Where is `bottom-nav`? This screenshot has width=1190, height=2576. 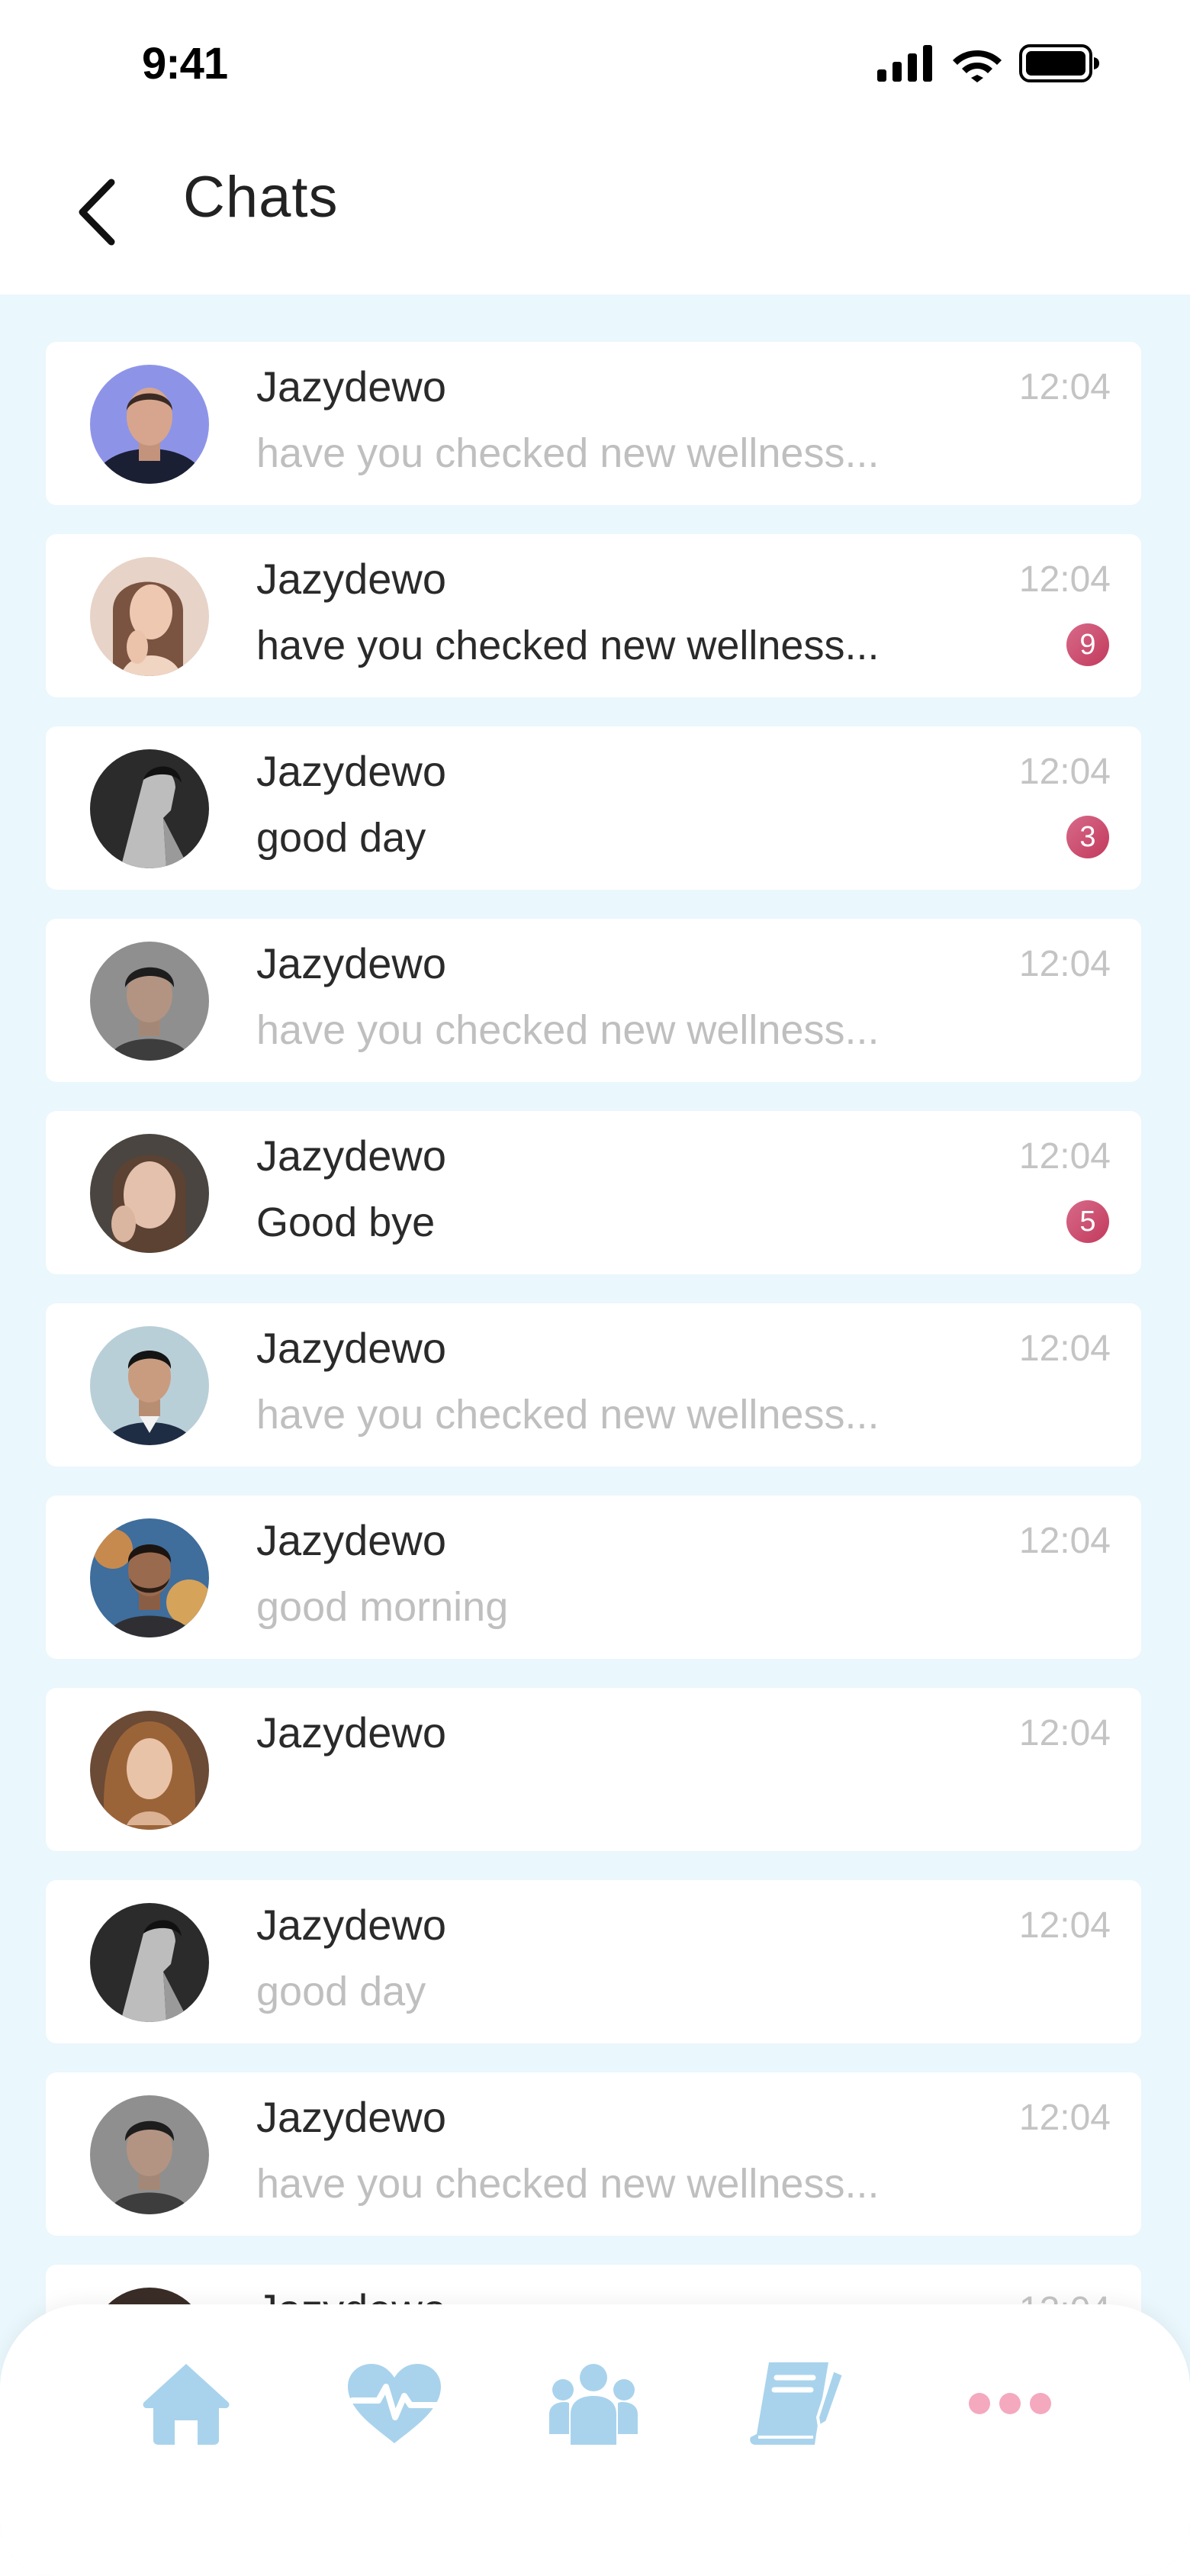
bottom-nav is located at coordinates (595, 2440).